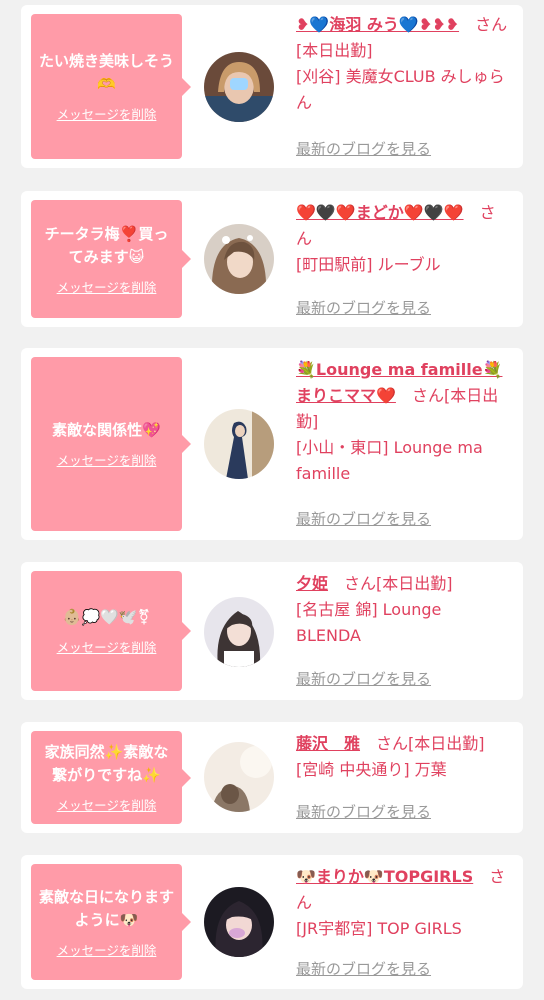 This screenshot has height=1000, width=544. Describe the element at coordinates (106, 245) in the screenshot. I see `message-text: チータラ梅❣️買ってみます😺` at that location.